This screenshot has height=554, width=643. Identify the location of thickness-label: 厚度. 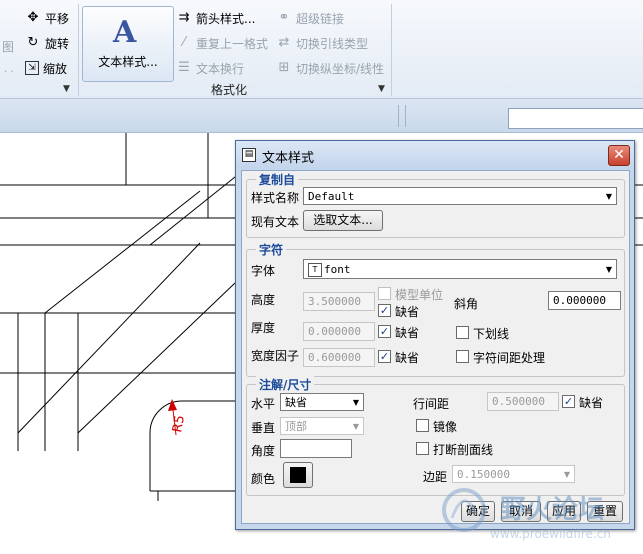
(263, 328).